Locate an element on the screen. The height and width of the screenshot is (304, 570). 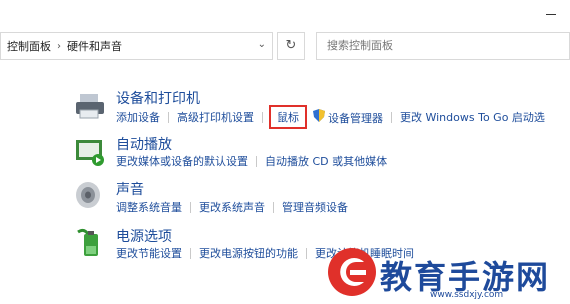
chevron-down-icon: ⌄ is located at coordinates (262, 44).